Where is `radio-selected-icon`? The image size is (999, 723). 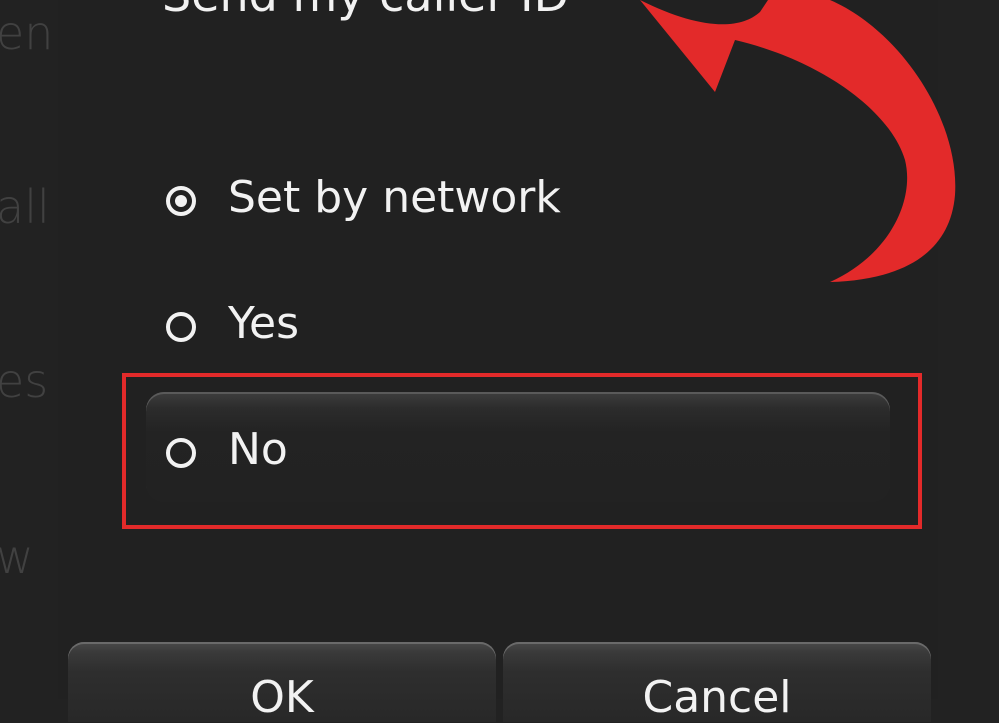 radio-selected-icon is located at coordinates (181, 201).